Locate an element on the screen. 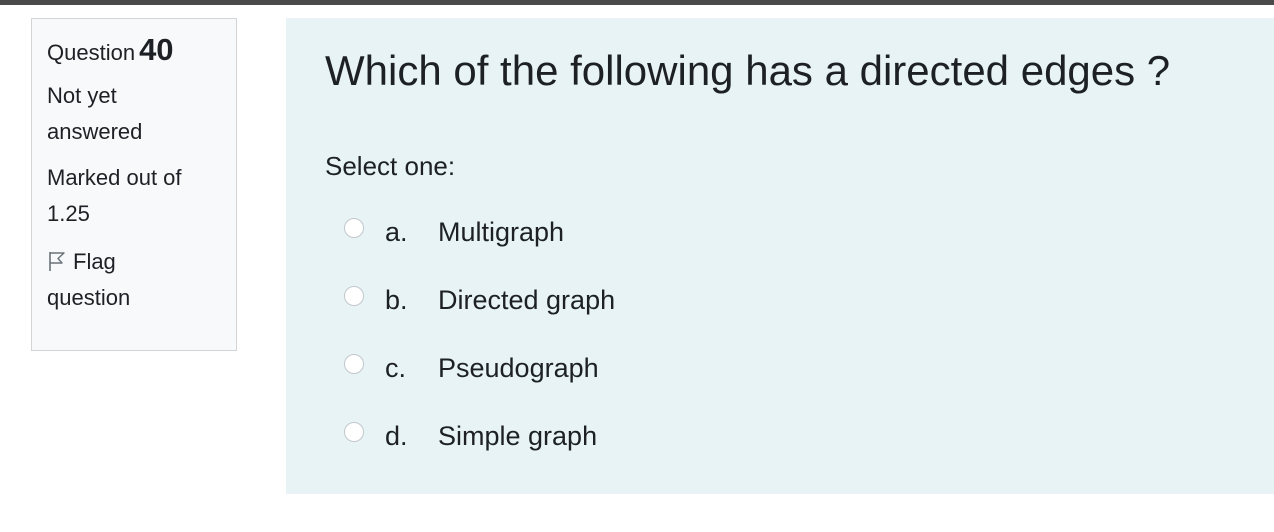  answer-option-b: b. Directed graph is located at coordinates (479, 300).